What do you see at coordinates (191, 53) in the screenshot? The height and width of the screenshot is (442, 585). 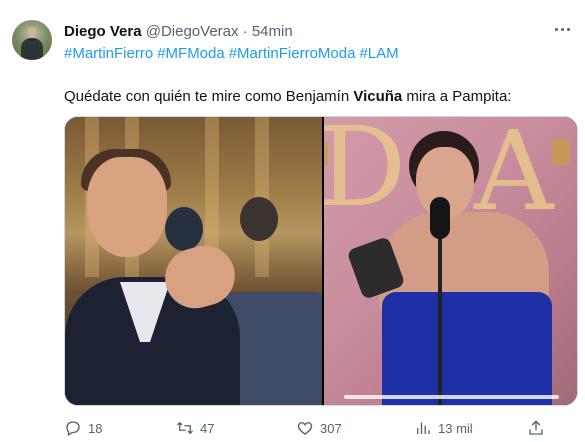 I see `hashtag-link: #MFModa` at bounding box center [191, 53].